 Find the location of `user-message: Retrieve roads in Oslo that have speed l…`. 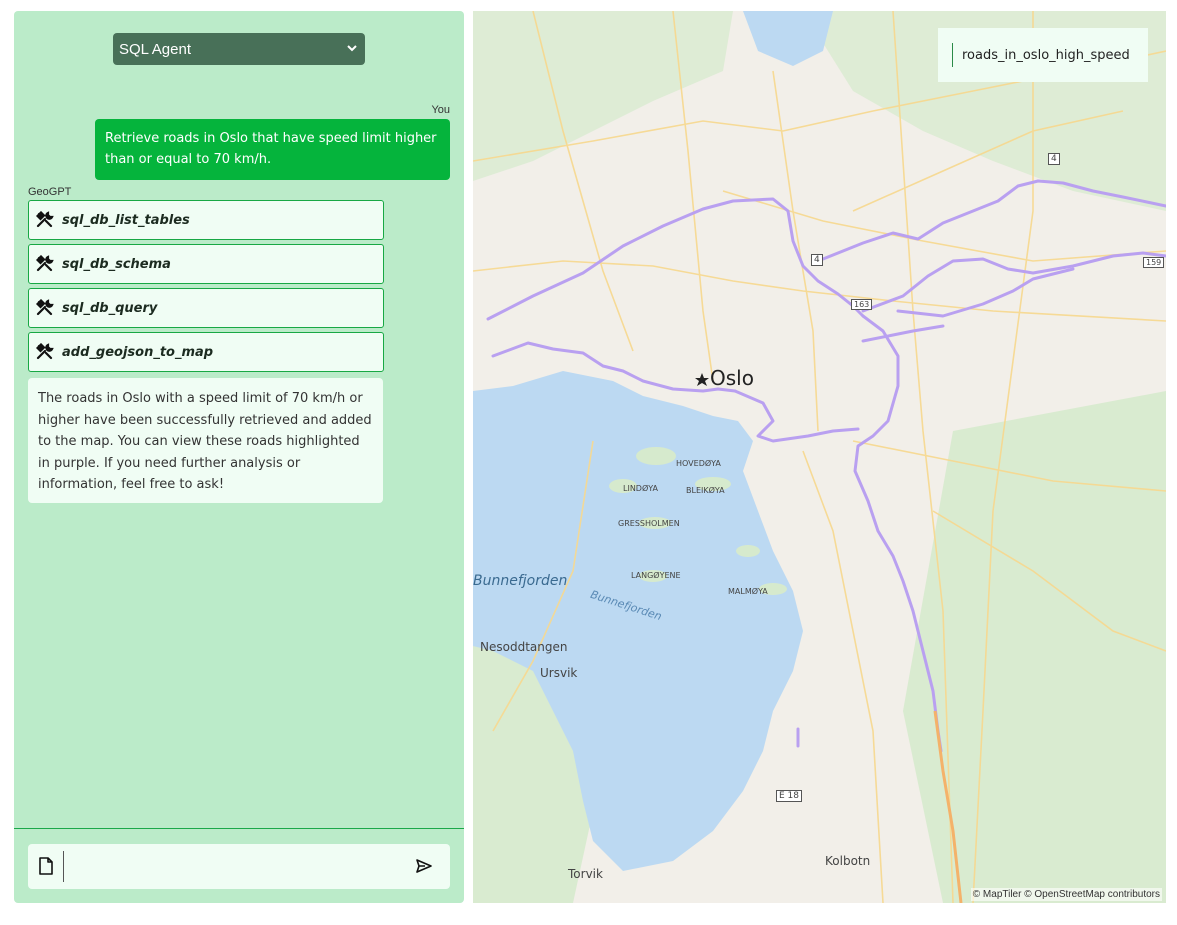

user-message: Retrieve roads in Oslo that have speed l… is located at coordinates (272, 149).